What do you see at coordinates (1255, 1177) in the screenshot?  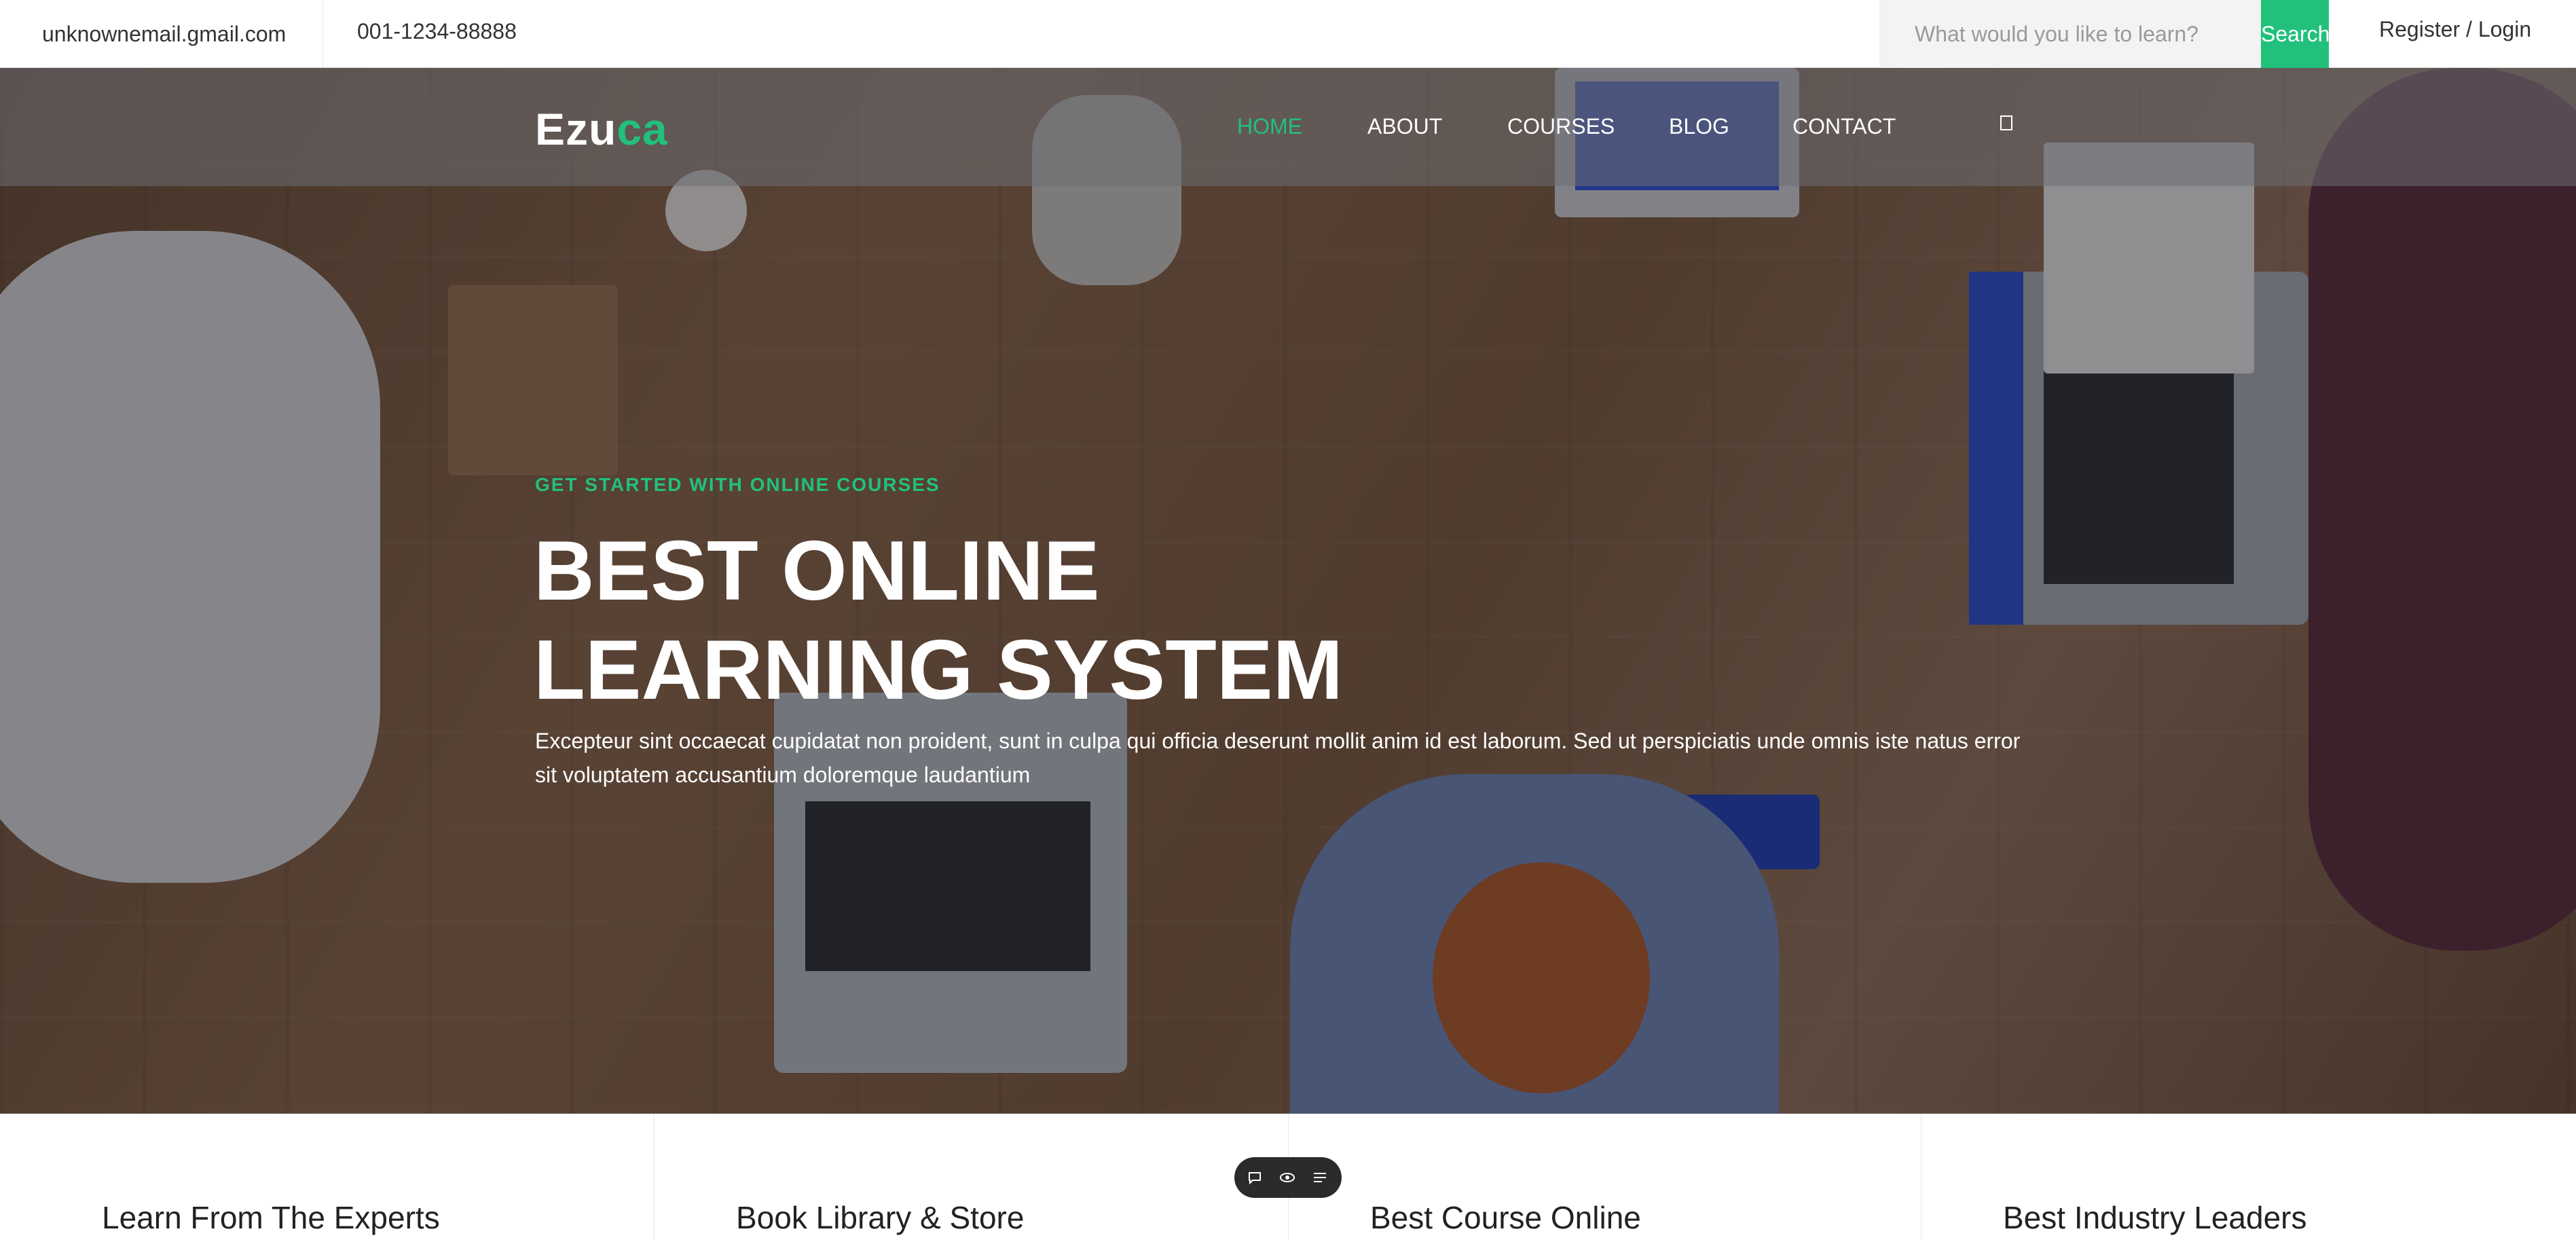 I see `chat-icon` at bounding box center [1255, 1177].